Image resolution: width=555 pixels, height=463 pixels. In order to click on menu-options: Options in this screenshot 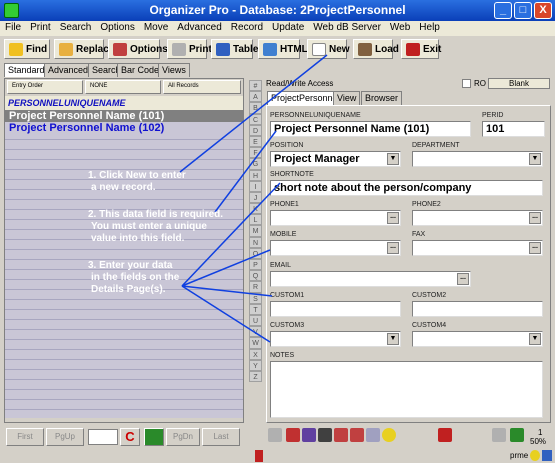, I will do `click(116, 27)`.